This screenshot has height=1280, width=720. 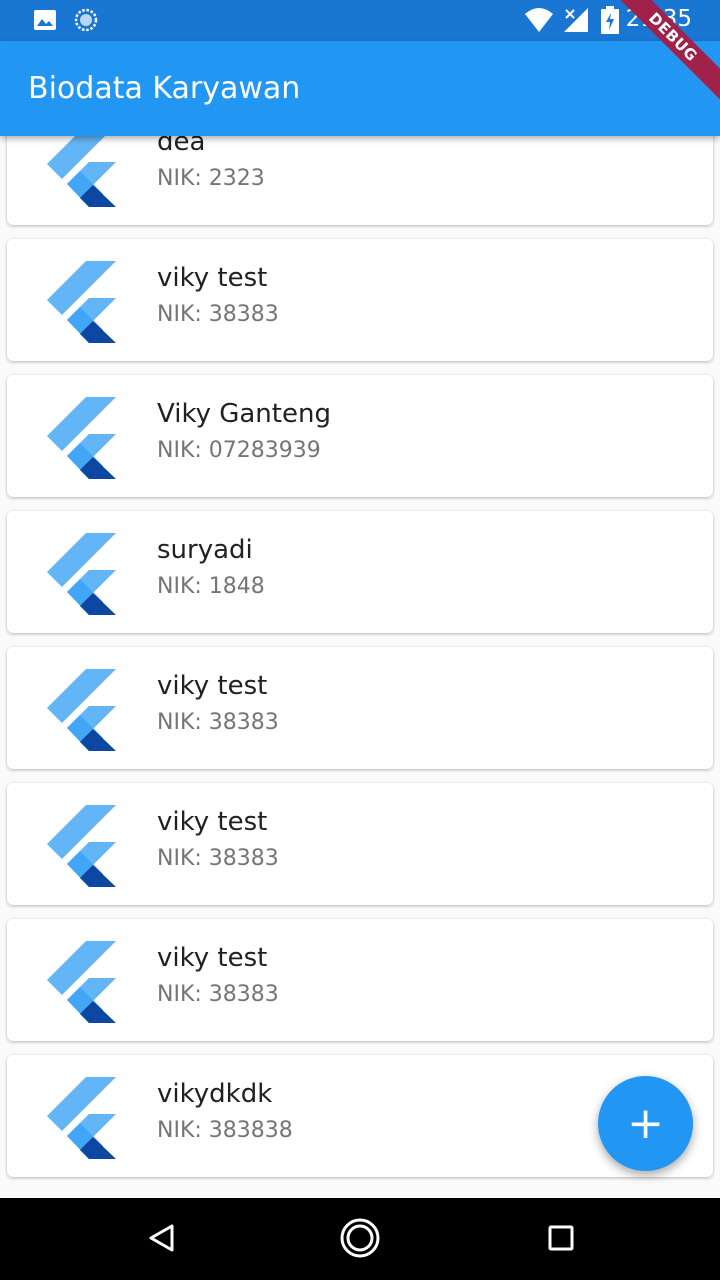 What do you see at coordinates (576, 20) in the screenshot?
I see `signal-icon` at bounding box center [576, 20].